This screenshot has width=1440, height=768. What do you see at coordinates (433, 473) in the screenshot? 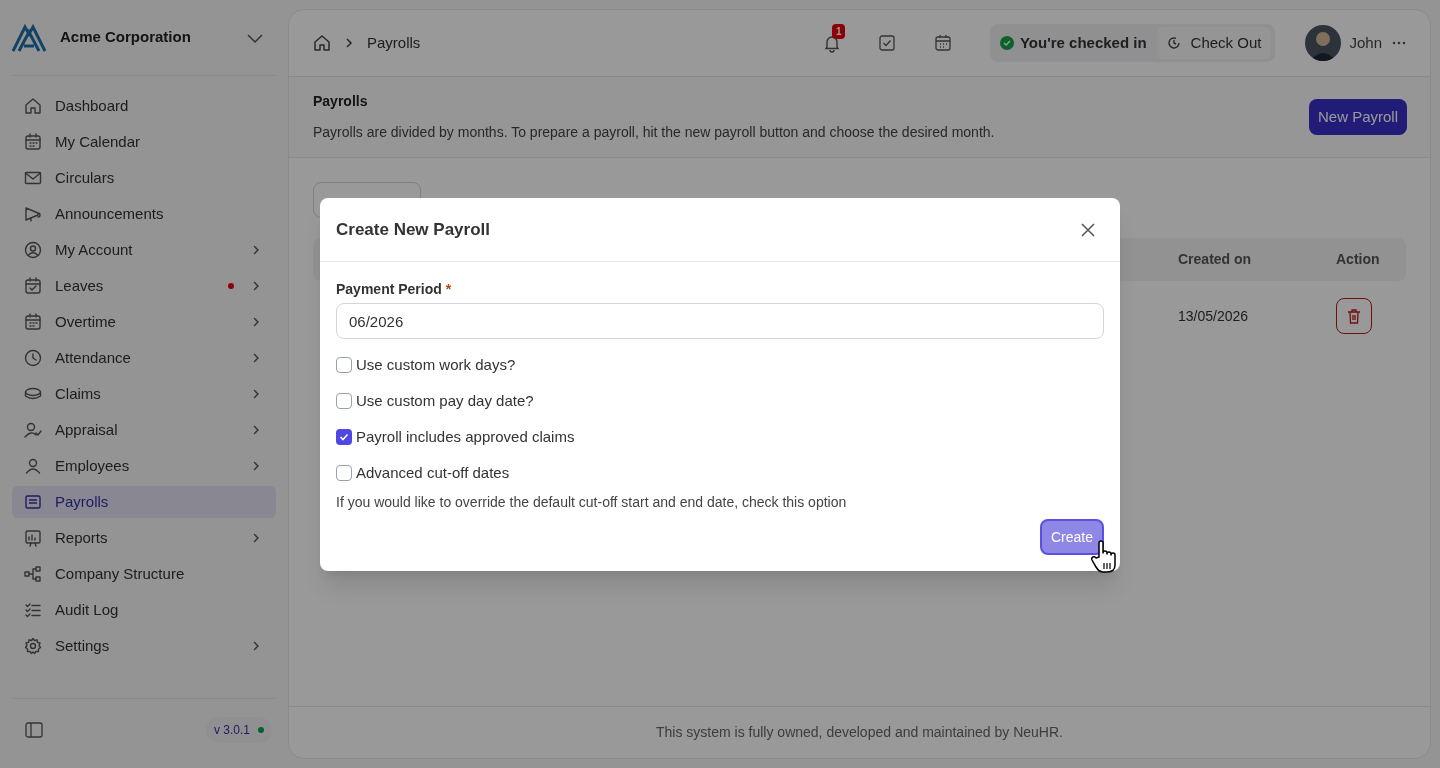
I see `checkbox-label: Advanced cut-off dates` at bounding box center [433, 473].